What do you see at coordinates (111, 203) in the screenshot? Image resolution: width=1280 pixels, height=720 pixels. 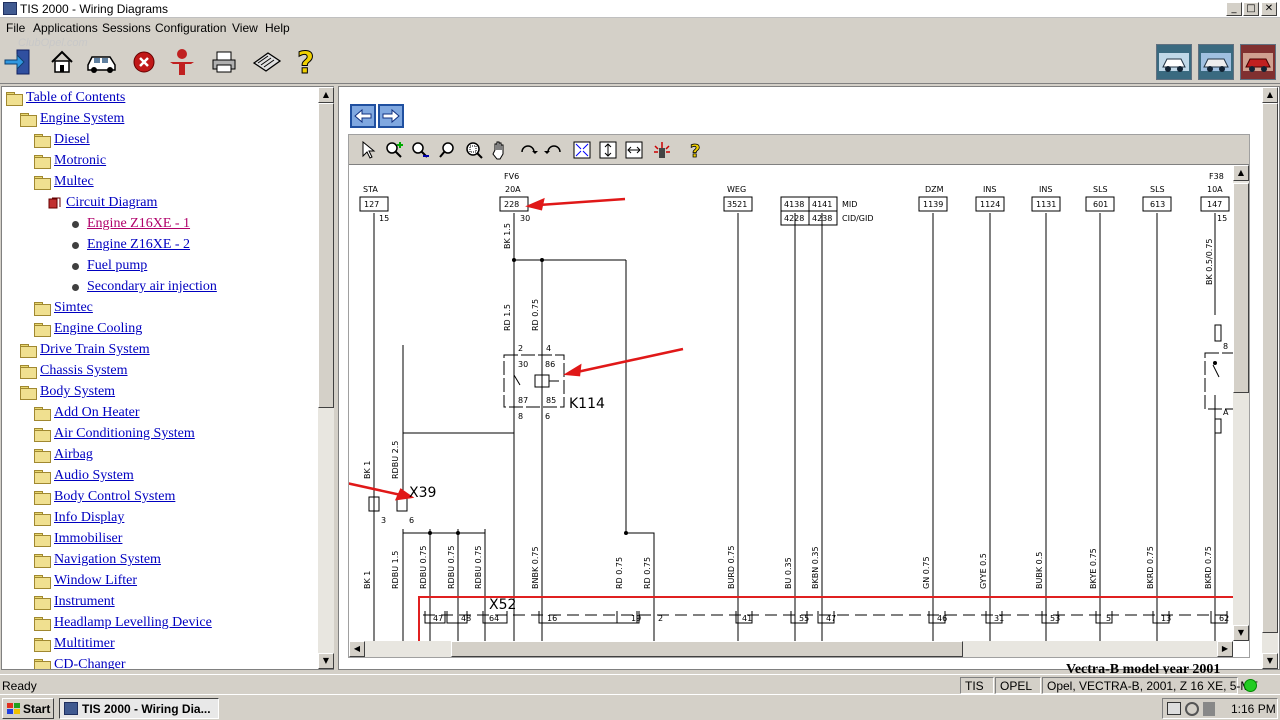 I see `toc-item-label: Circuit Diagram` at bounding box center [111, 203].